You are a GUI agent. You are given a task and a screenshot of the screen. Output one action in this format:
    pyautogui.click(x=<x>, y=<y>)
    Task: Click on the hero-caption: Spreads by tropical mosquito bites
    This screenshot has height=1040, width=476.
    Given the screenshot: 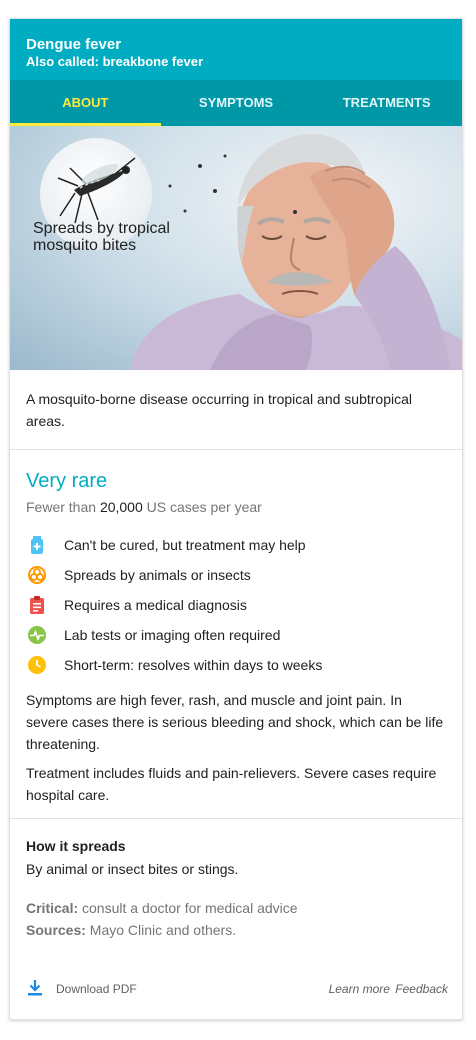 What is the action you would take?
    pyautogui.click(x=118, y=237)
    